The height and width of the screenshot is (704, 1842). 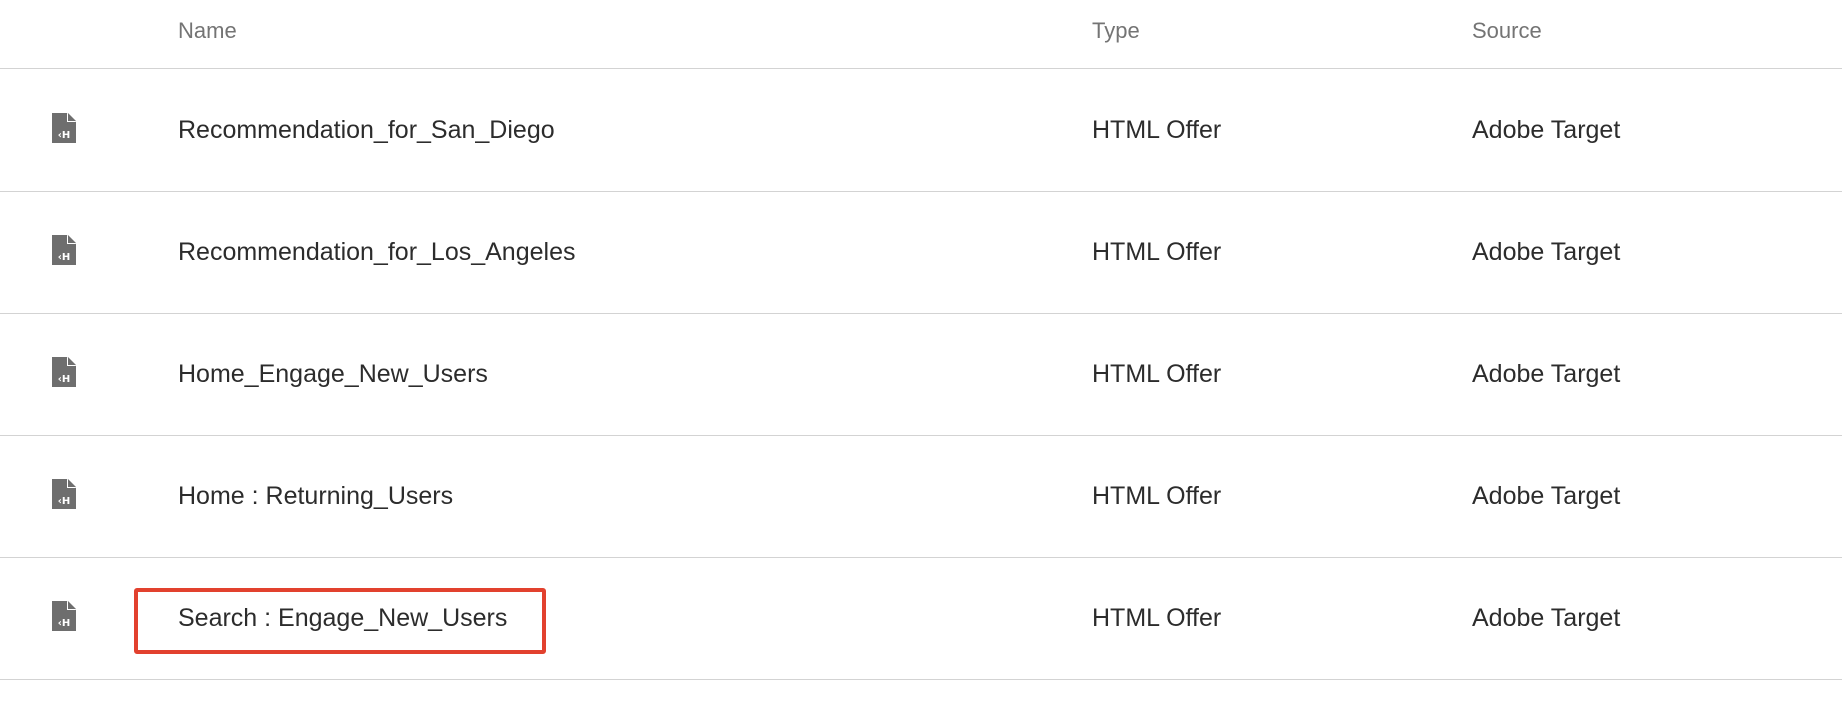 I want to click on column-header-type: Type, so click(x=1116, y=31).